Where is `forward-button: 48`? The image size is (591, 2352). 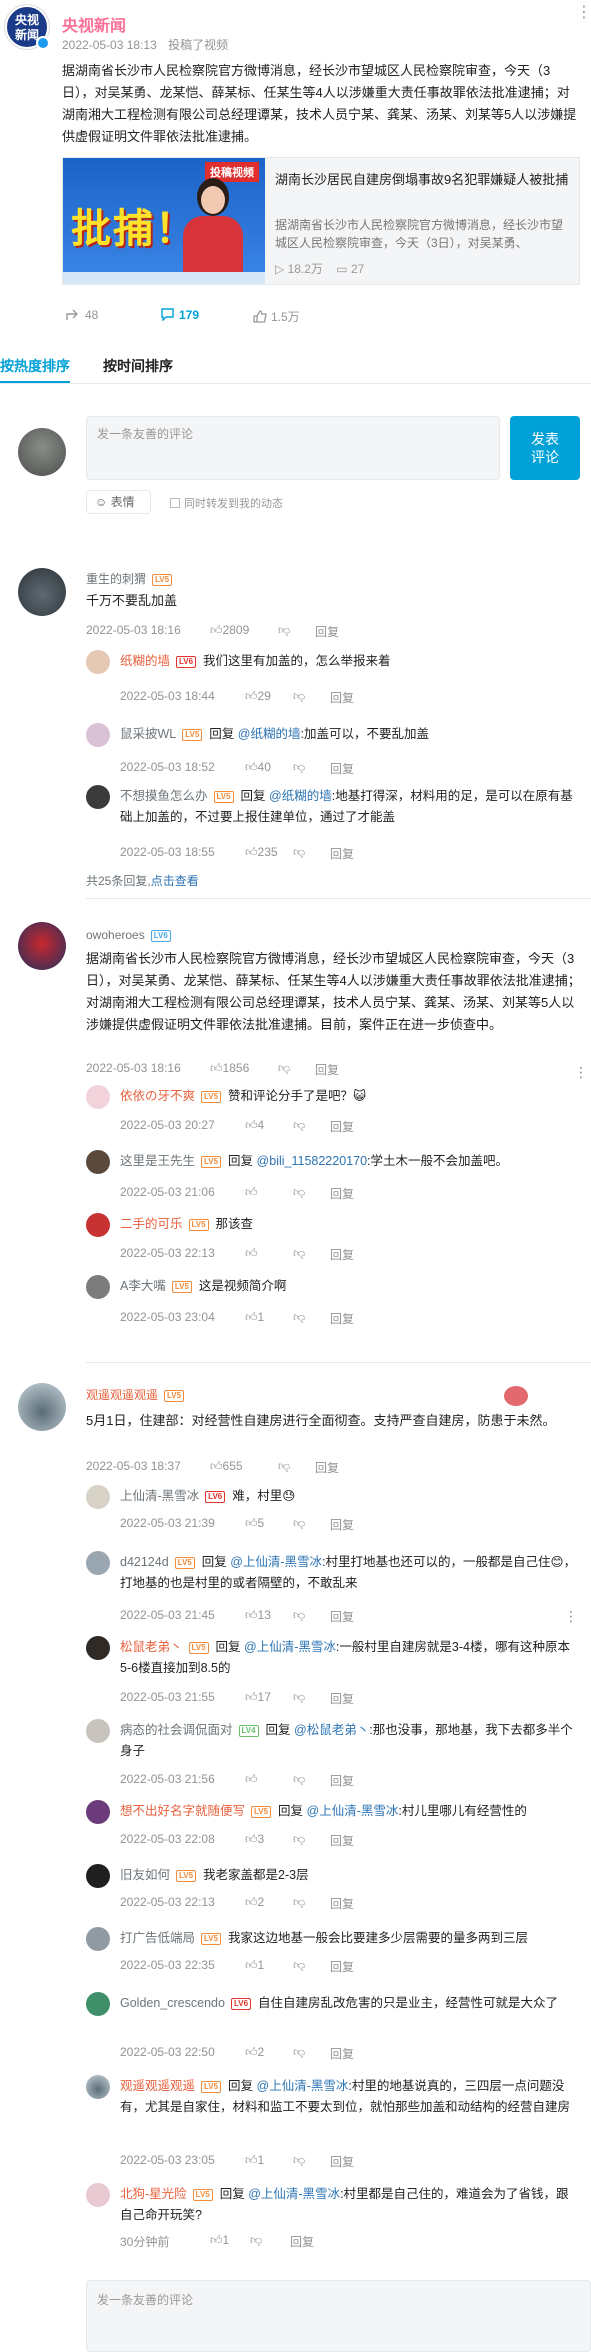 forward-button: 48 is located at coordinates (82, 315).